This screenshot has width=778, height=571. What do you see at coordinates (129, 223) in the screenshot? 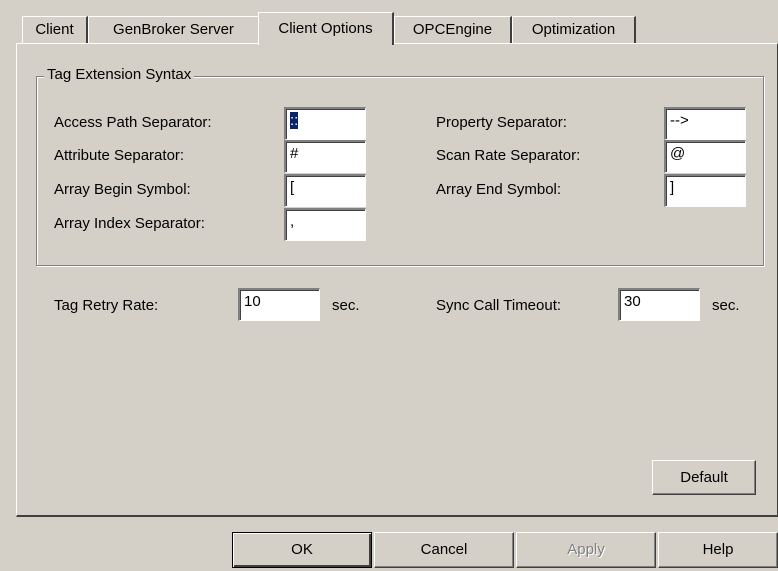
I see `array-index-separator-label: Array Index Separator:` at bounding box center [129, 223].